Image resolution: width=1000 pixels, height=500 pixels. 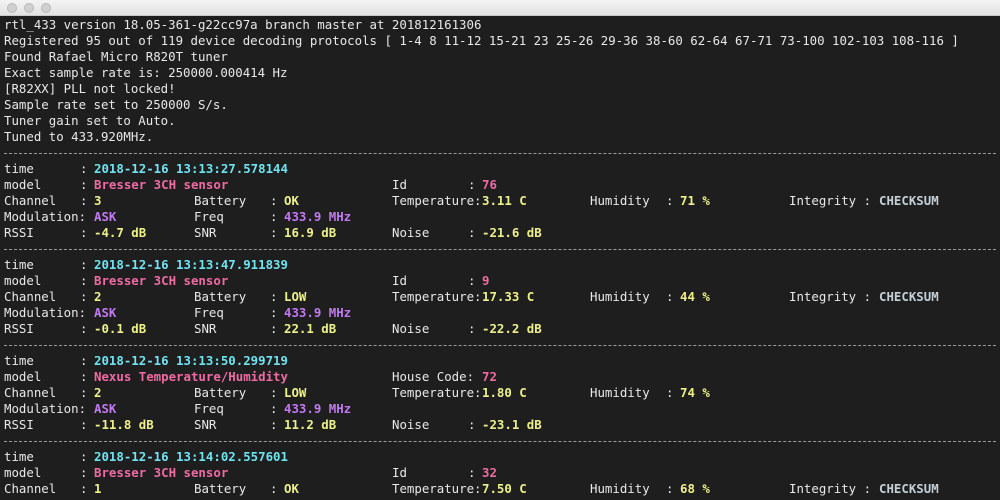 What do you see at coordinates (411, 328) in the screenshot?
I see `noise-label: Noise` at bounding box center [411, 328].